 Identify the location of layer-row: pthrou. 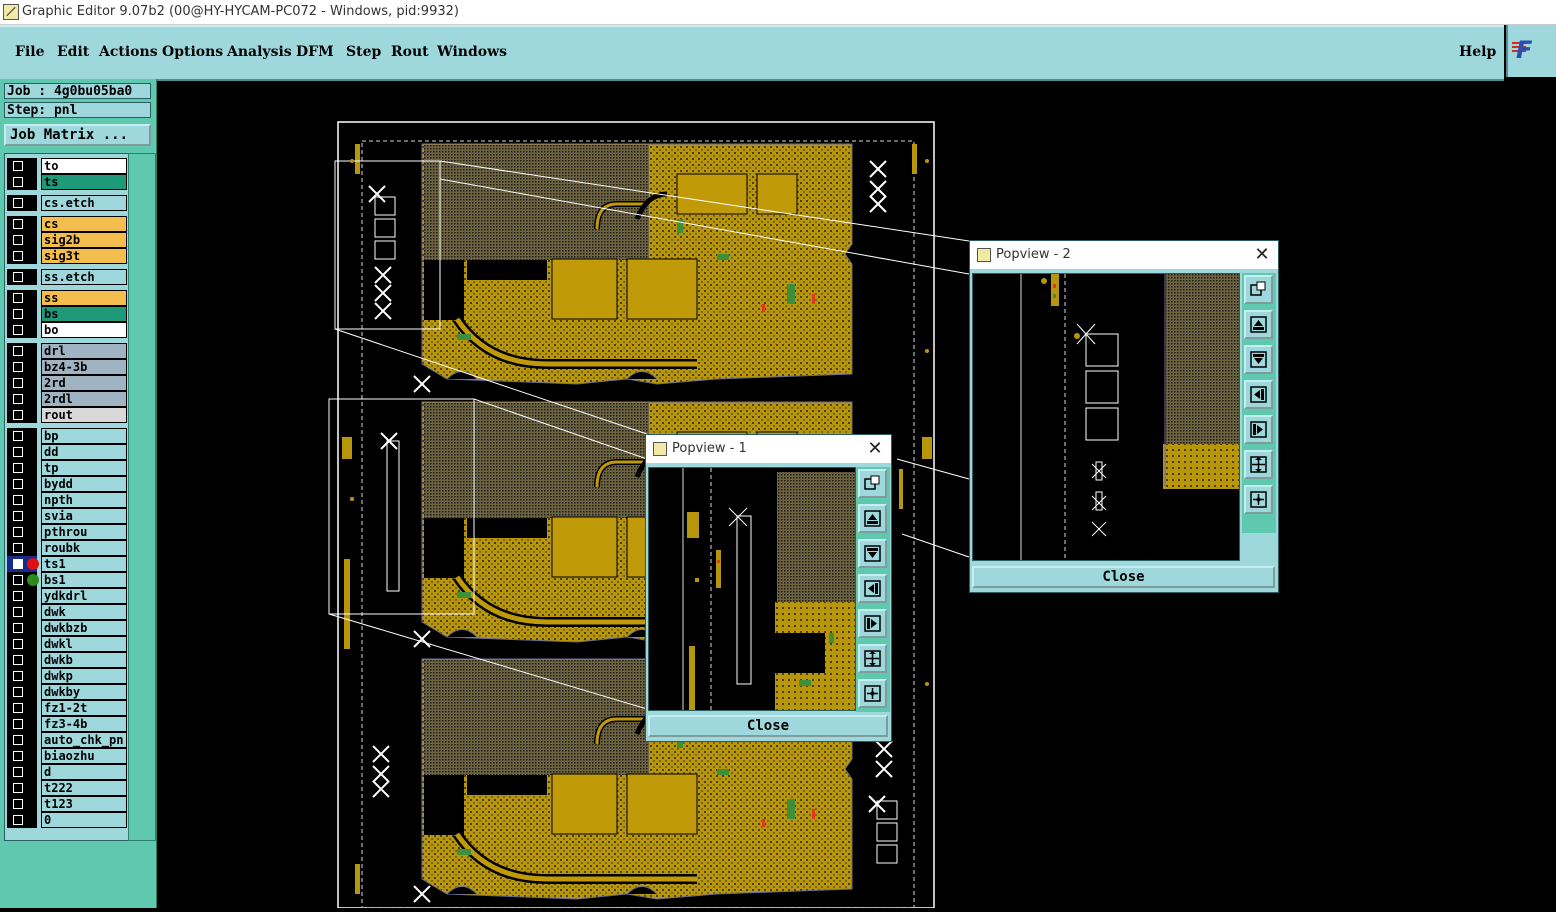
(66, 532).